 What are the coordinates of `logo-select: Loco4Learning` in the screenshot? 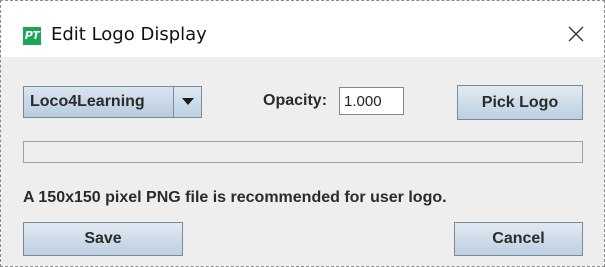 It's located at (112, 102).